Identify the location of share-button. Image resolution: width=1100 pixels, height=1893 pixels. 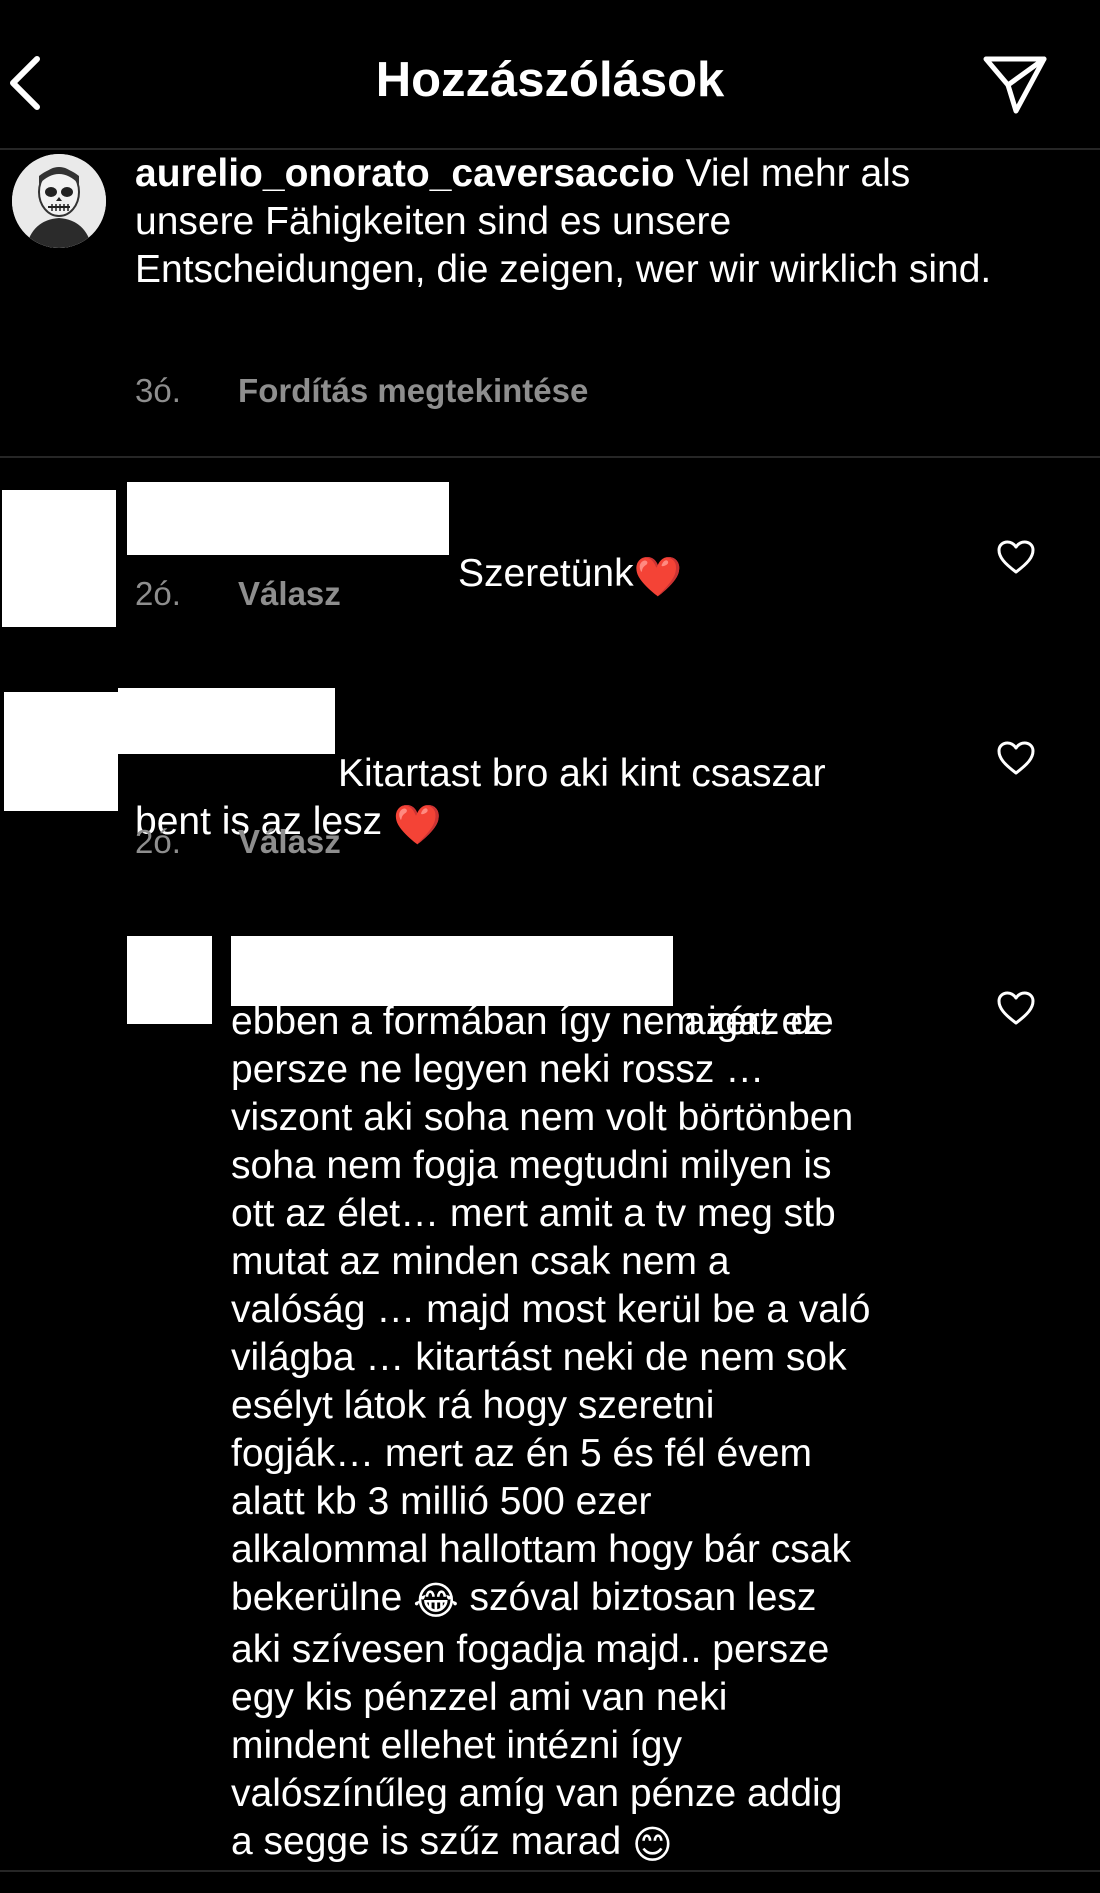
(1015, 85).